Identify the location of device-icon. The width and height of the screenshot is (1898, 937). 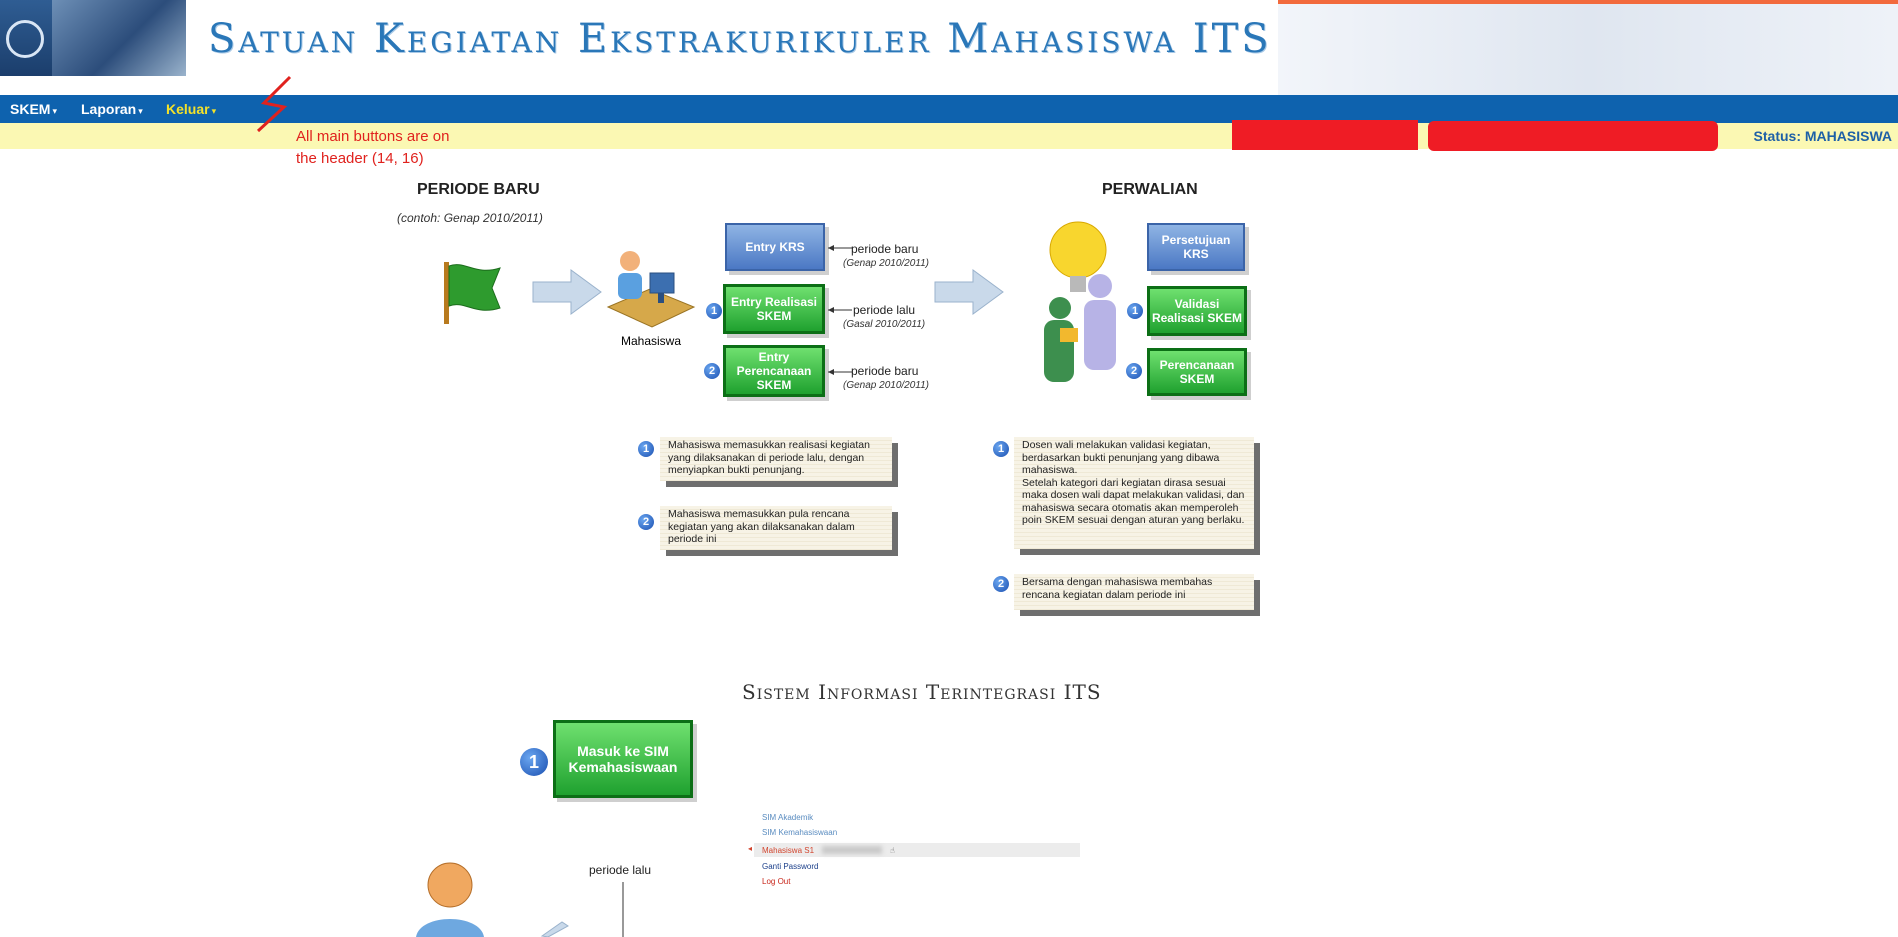
(554, 929).